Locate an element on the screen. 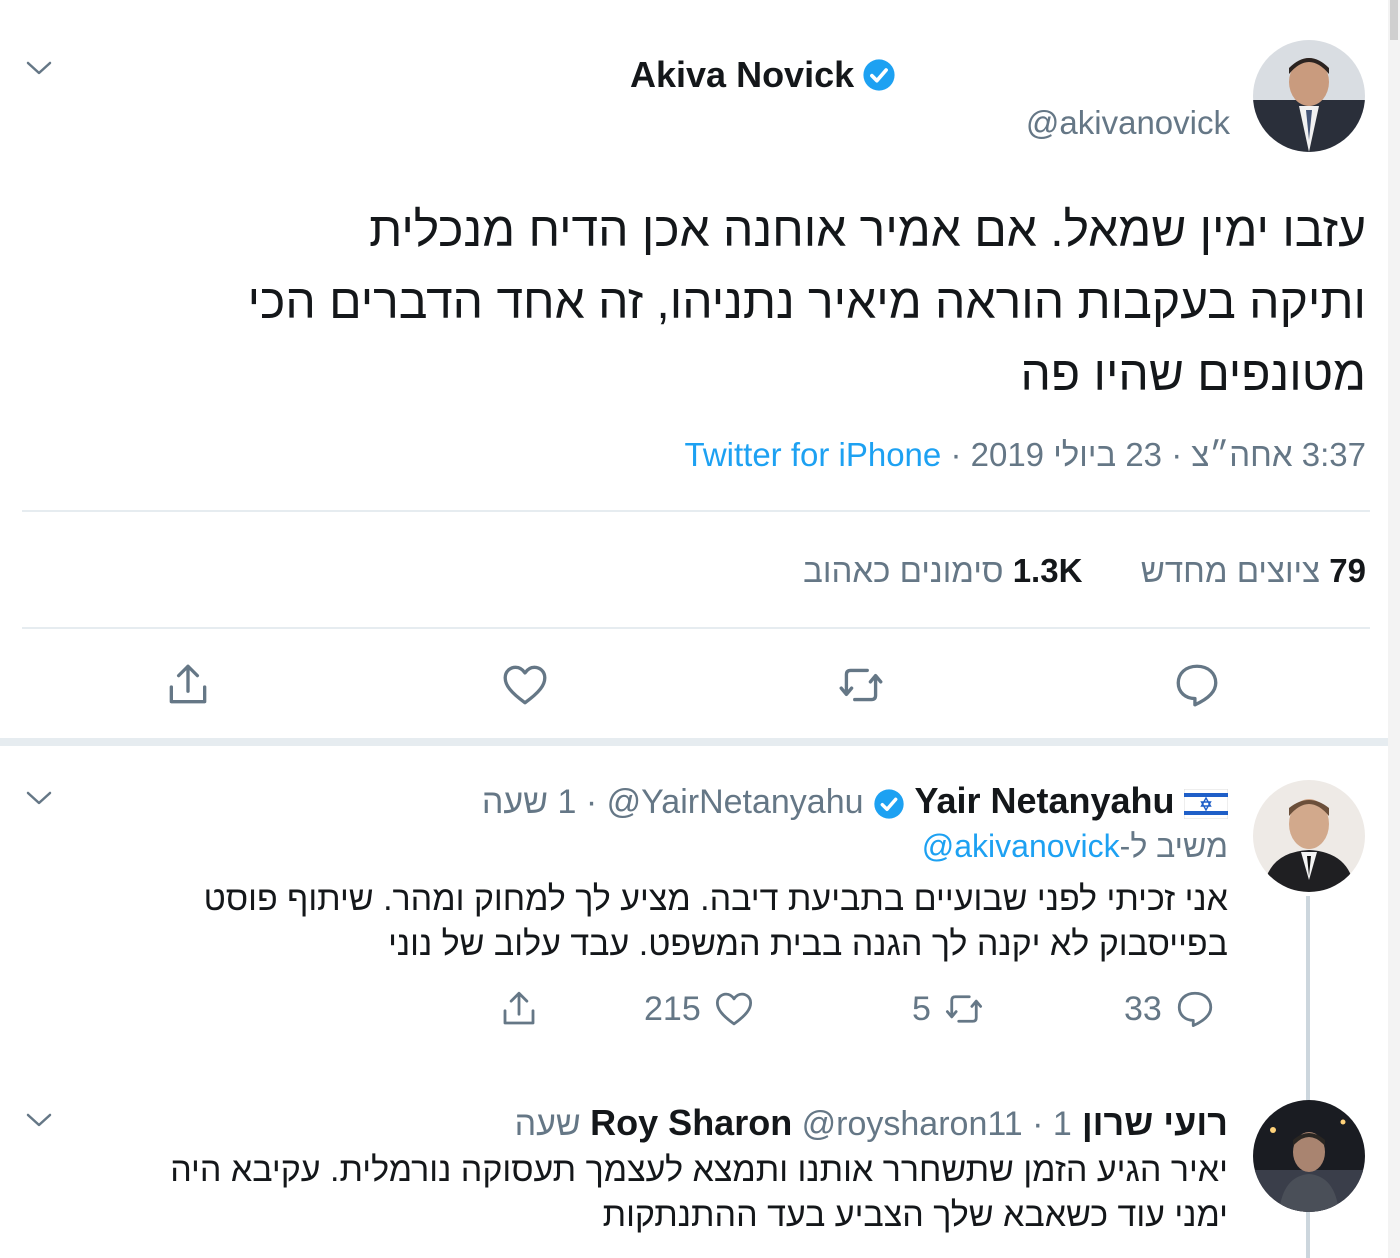 The height and width of the screenshot is (1258, 1400). reply-1-reply-action: 33 is located at coordinates (1170, 1009).